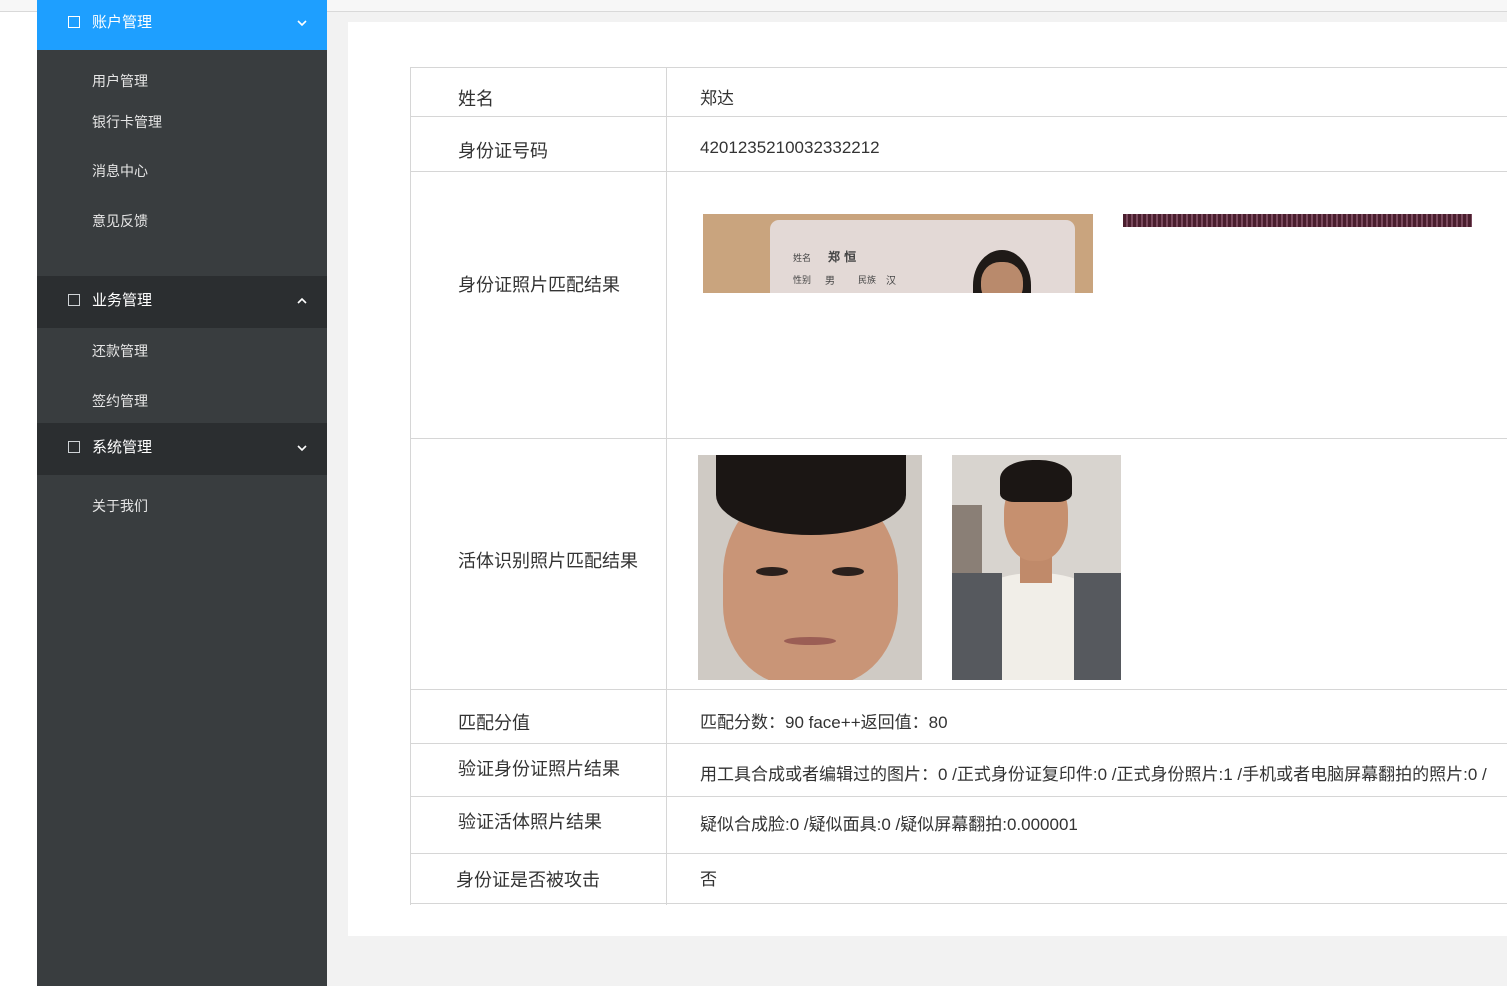  I want to click on row-label: 验证活体照片结果, so click(530, 822).